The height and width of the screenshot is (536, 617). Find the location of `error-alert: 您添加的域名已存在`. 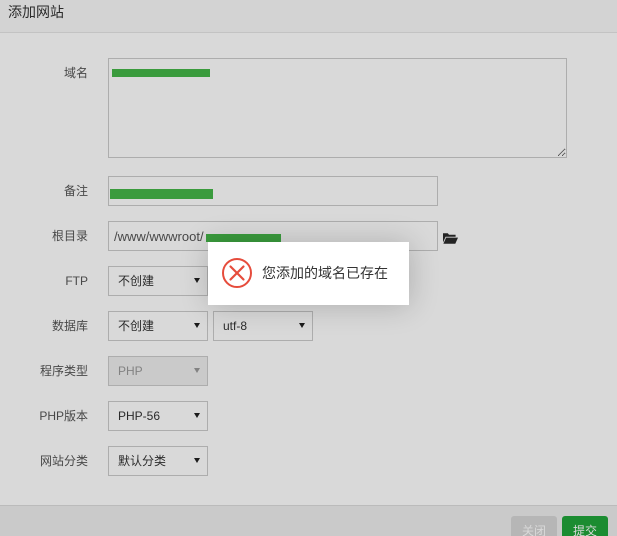

error-alert: 您添加的域名已存在 is located at coordinates (308, 273).